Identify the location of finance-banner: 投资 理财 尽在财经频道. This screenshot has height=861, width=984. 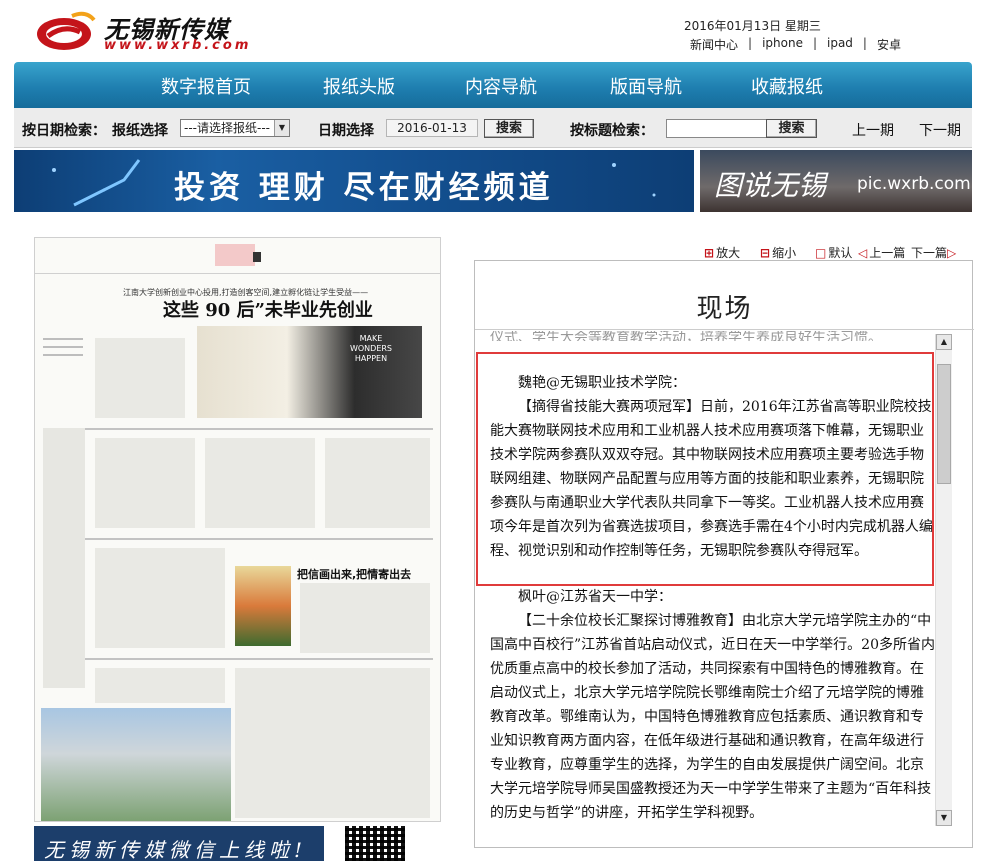
(354, 181).